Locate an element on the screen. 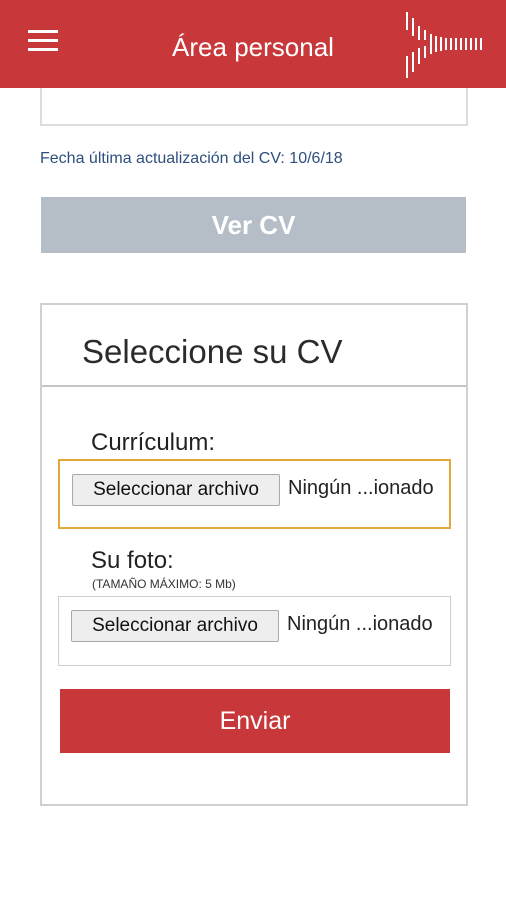 This screenshot has width=506, height=900. send-button: Enviar is located at coordinates (255, 721).